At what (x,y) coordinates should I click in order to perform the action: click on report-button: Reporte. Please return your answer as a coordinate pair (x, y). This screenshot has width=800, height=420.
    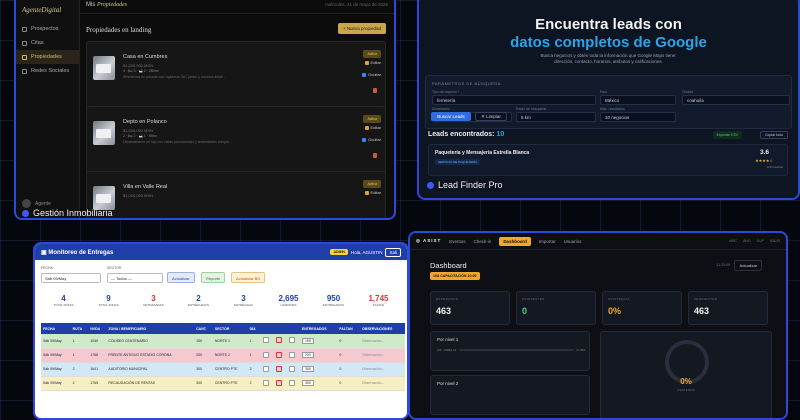
    Looking at the image, I should click on (213, 277).